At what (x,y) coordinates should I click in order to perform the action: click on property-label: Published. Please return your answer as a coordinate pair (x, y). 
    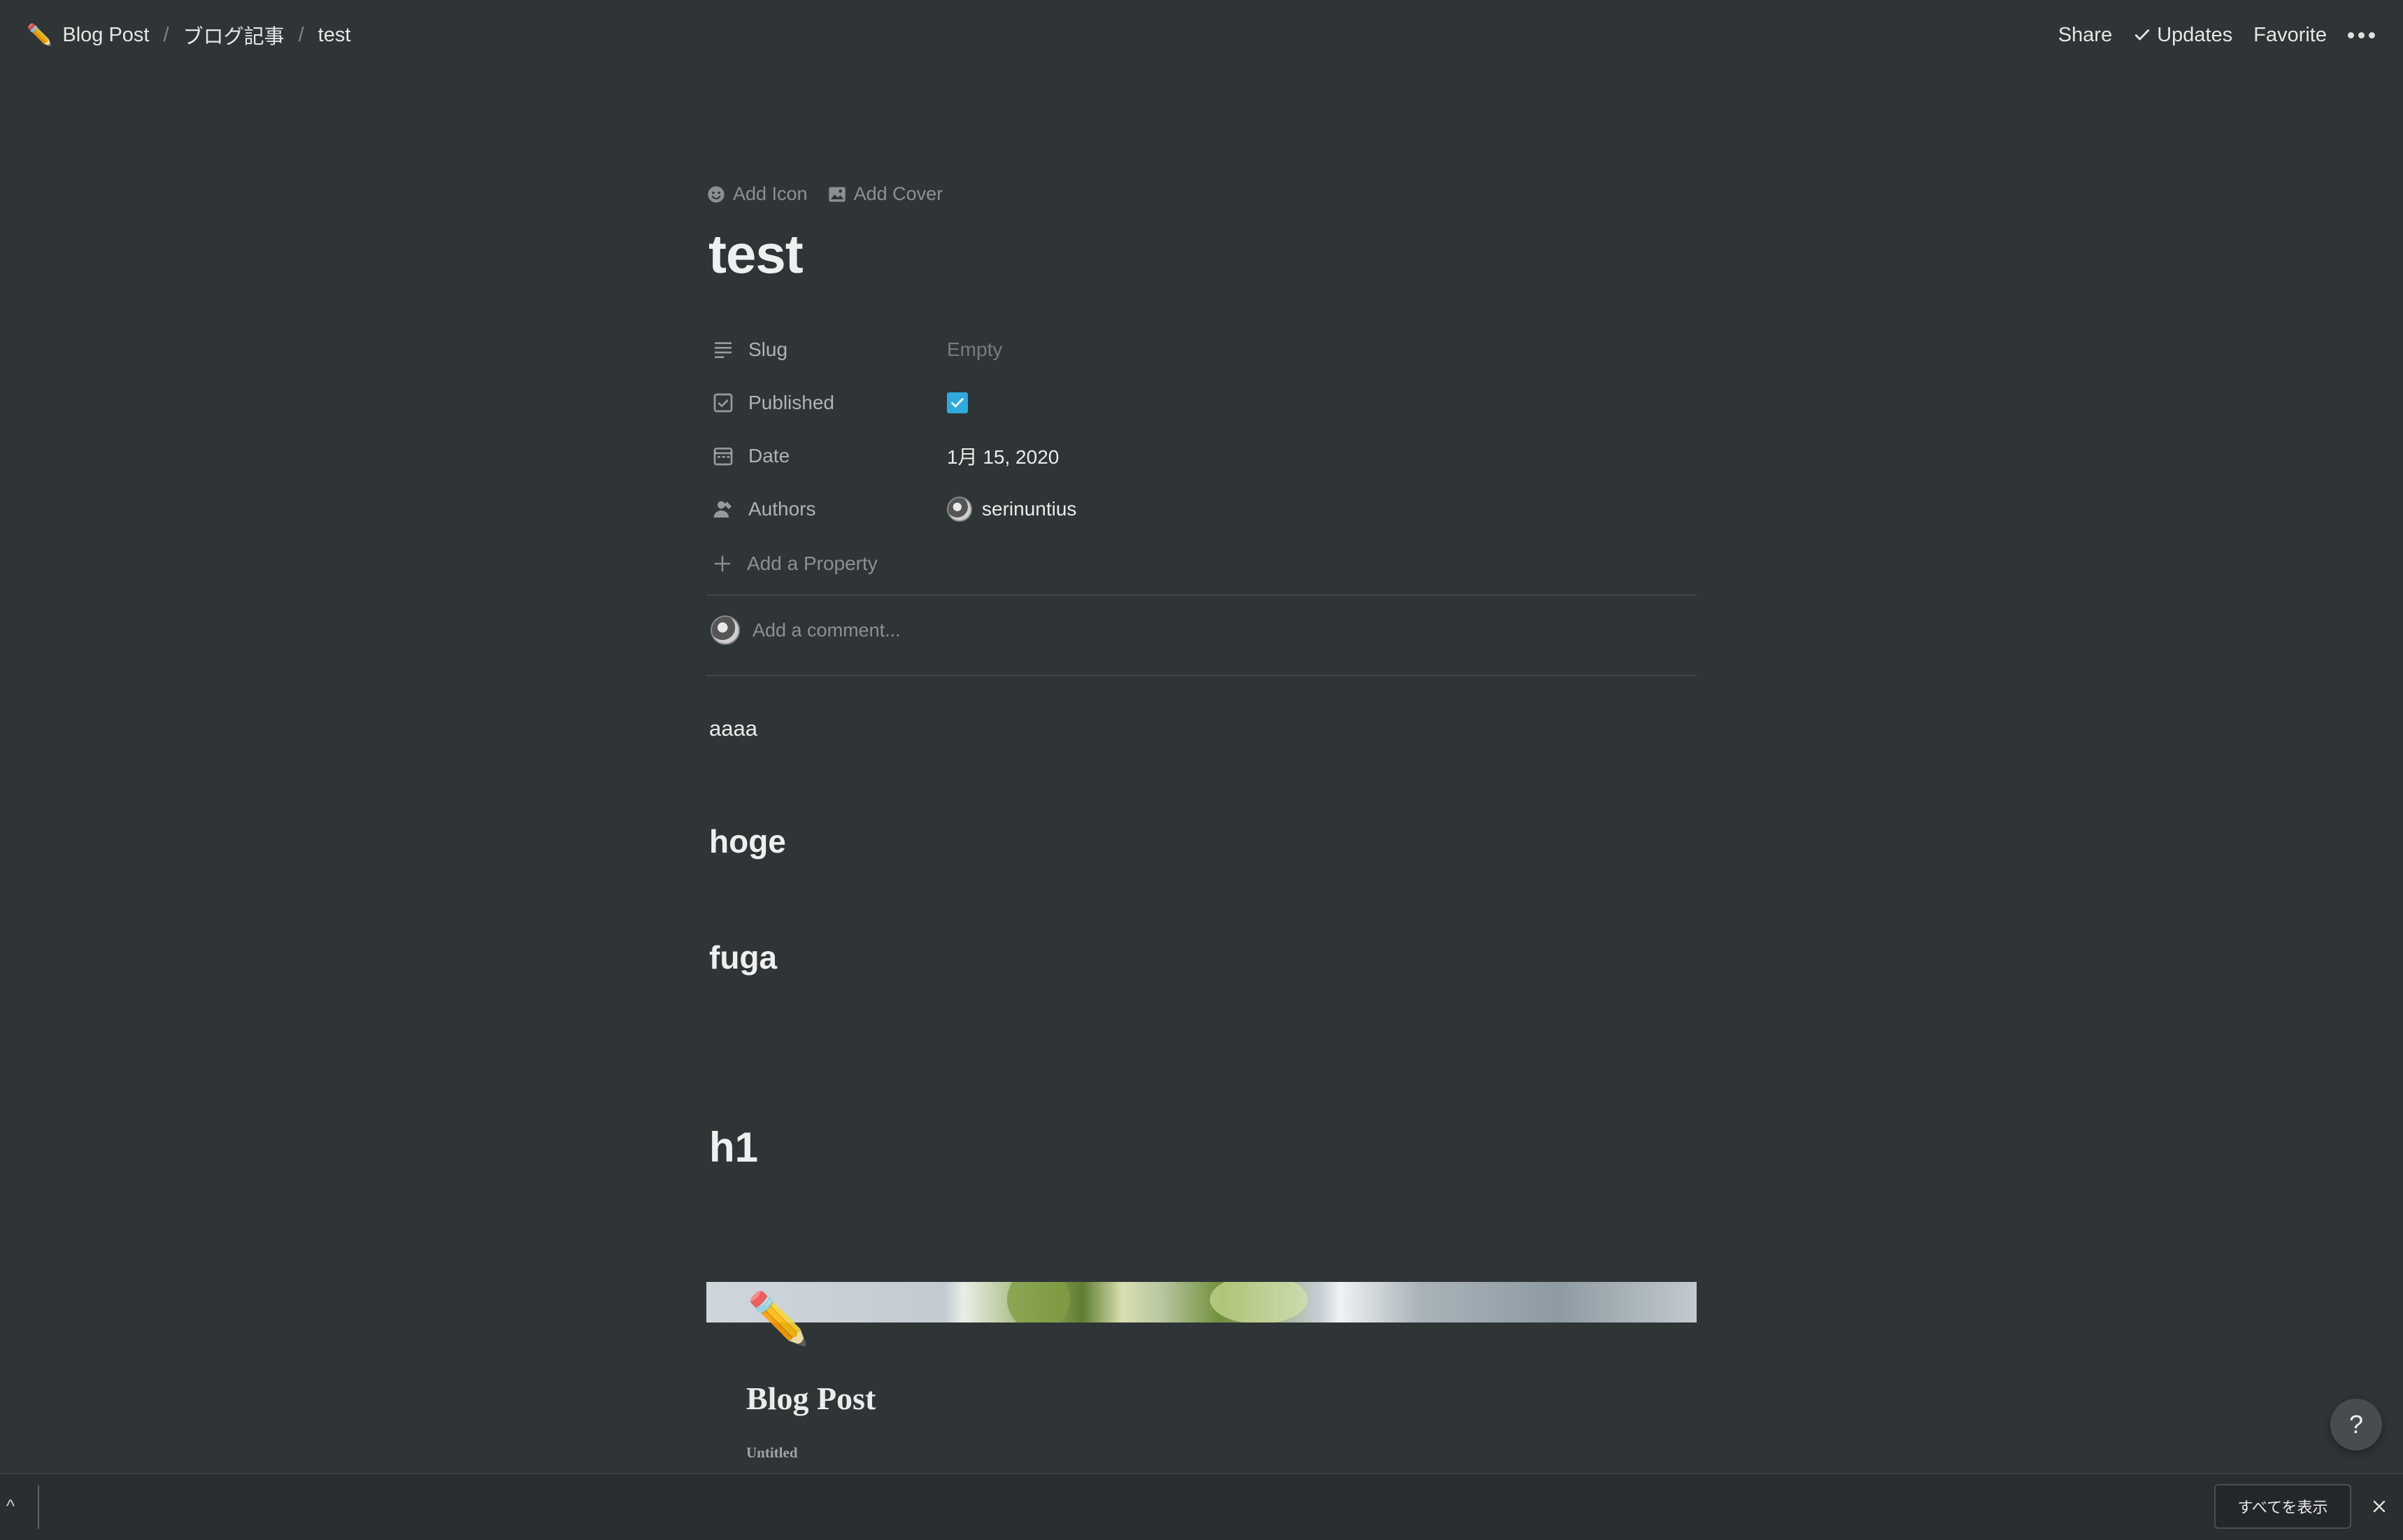
    Looking at the image, I should click on (791, 402).